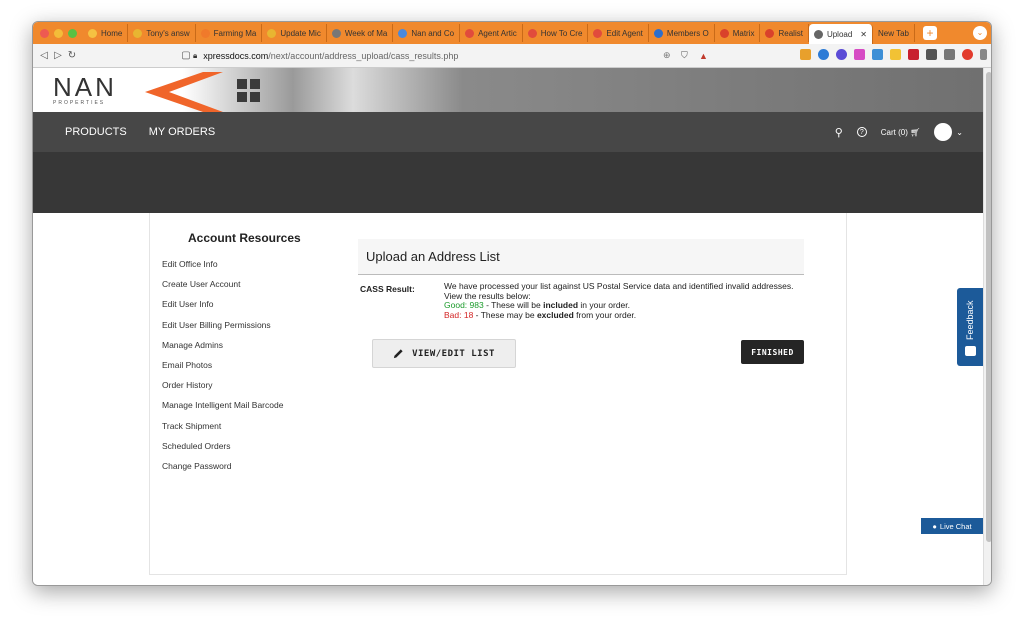 This screenshot has width=1024, height=629. I want to click on tab-label: Tony's answ, so click(168, 33).